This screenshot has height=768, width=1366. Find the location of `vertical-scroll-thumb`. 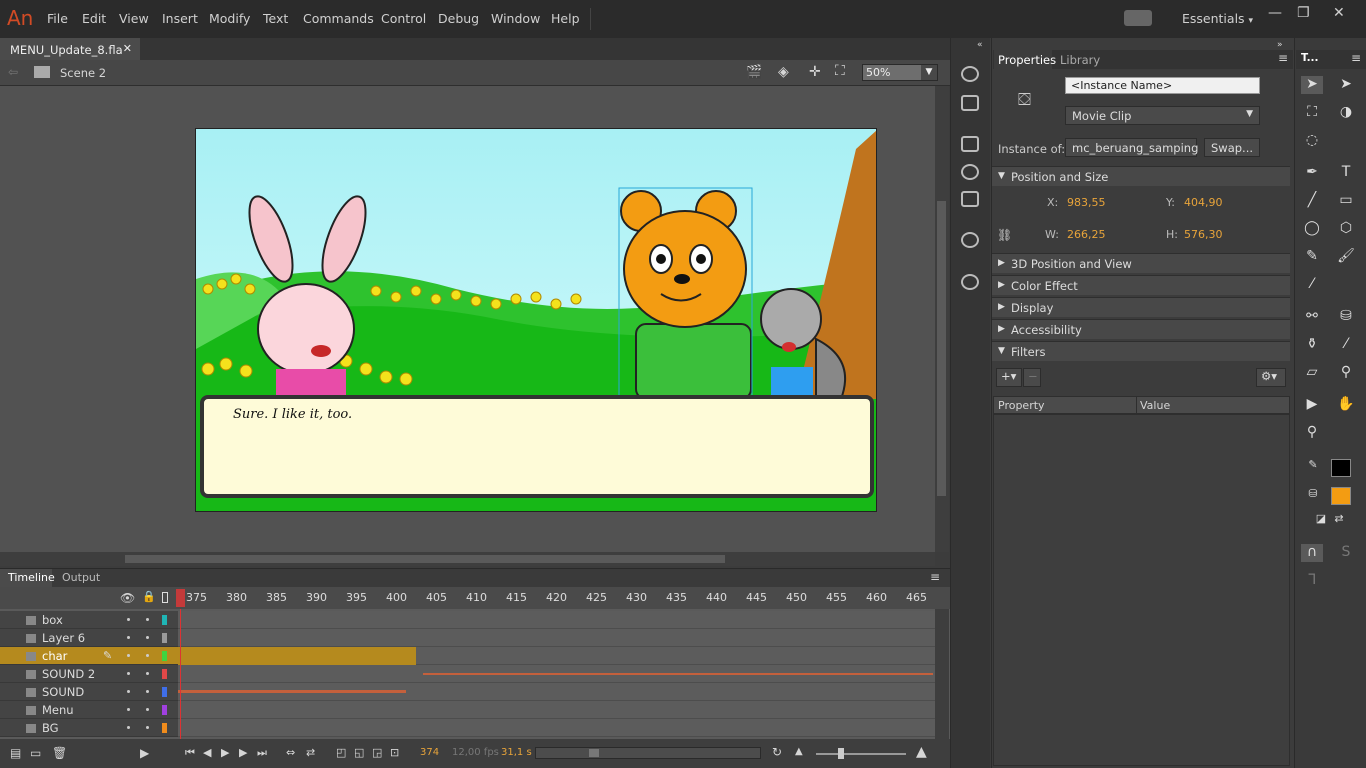

vertical-scroll-thumb is located at coordinates (941, 348).